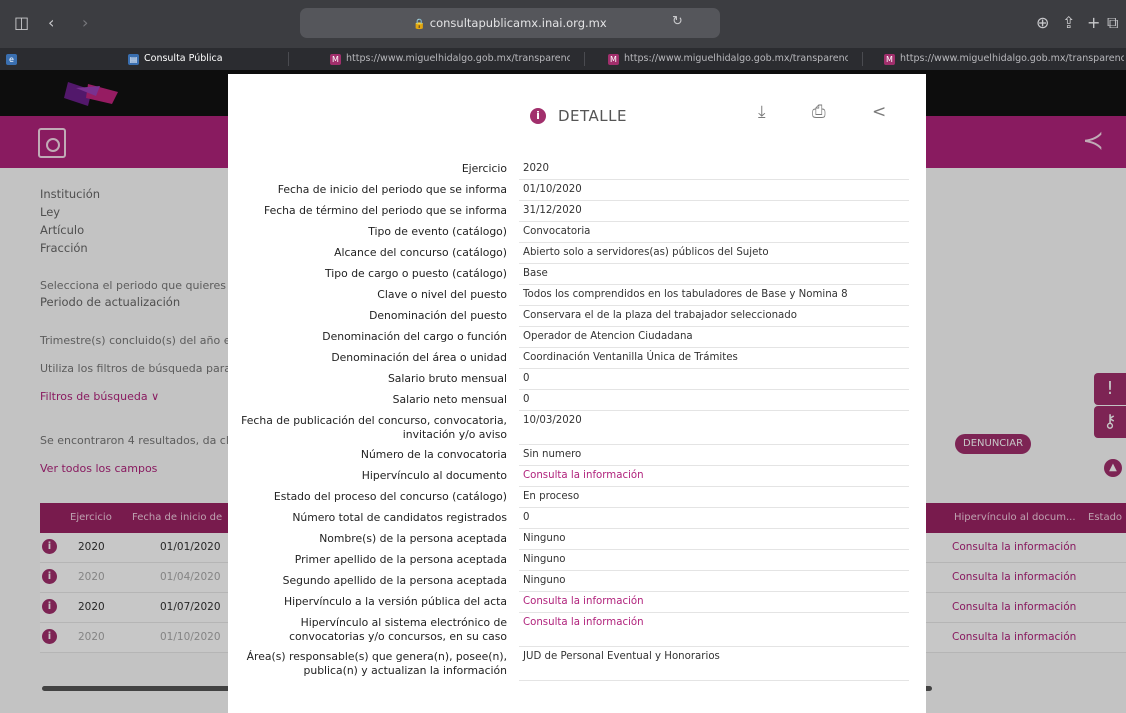 This screenshot has width=1126, height=713. I want to click on field-value: Convocatoria, so click(714, 232).